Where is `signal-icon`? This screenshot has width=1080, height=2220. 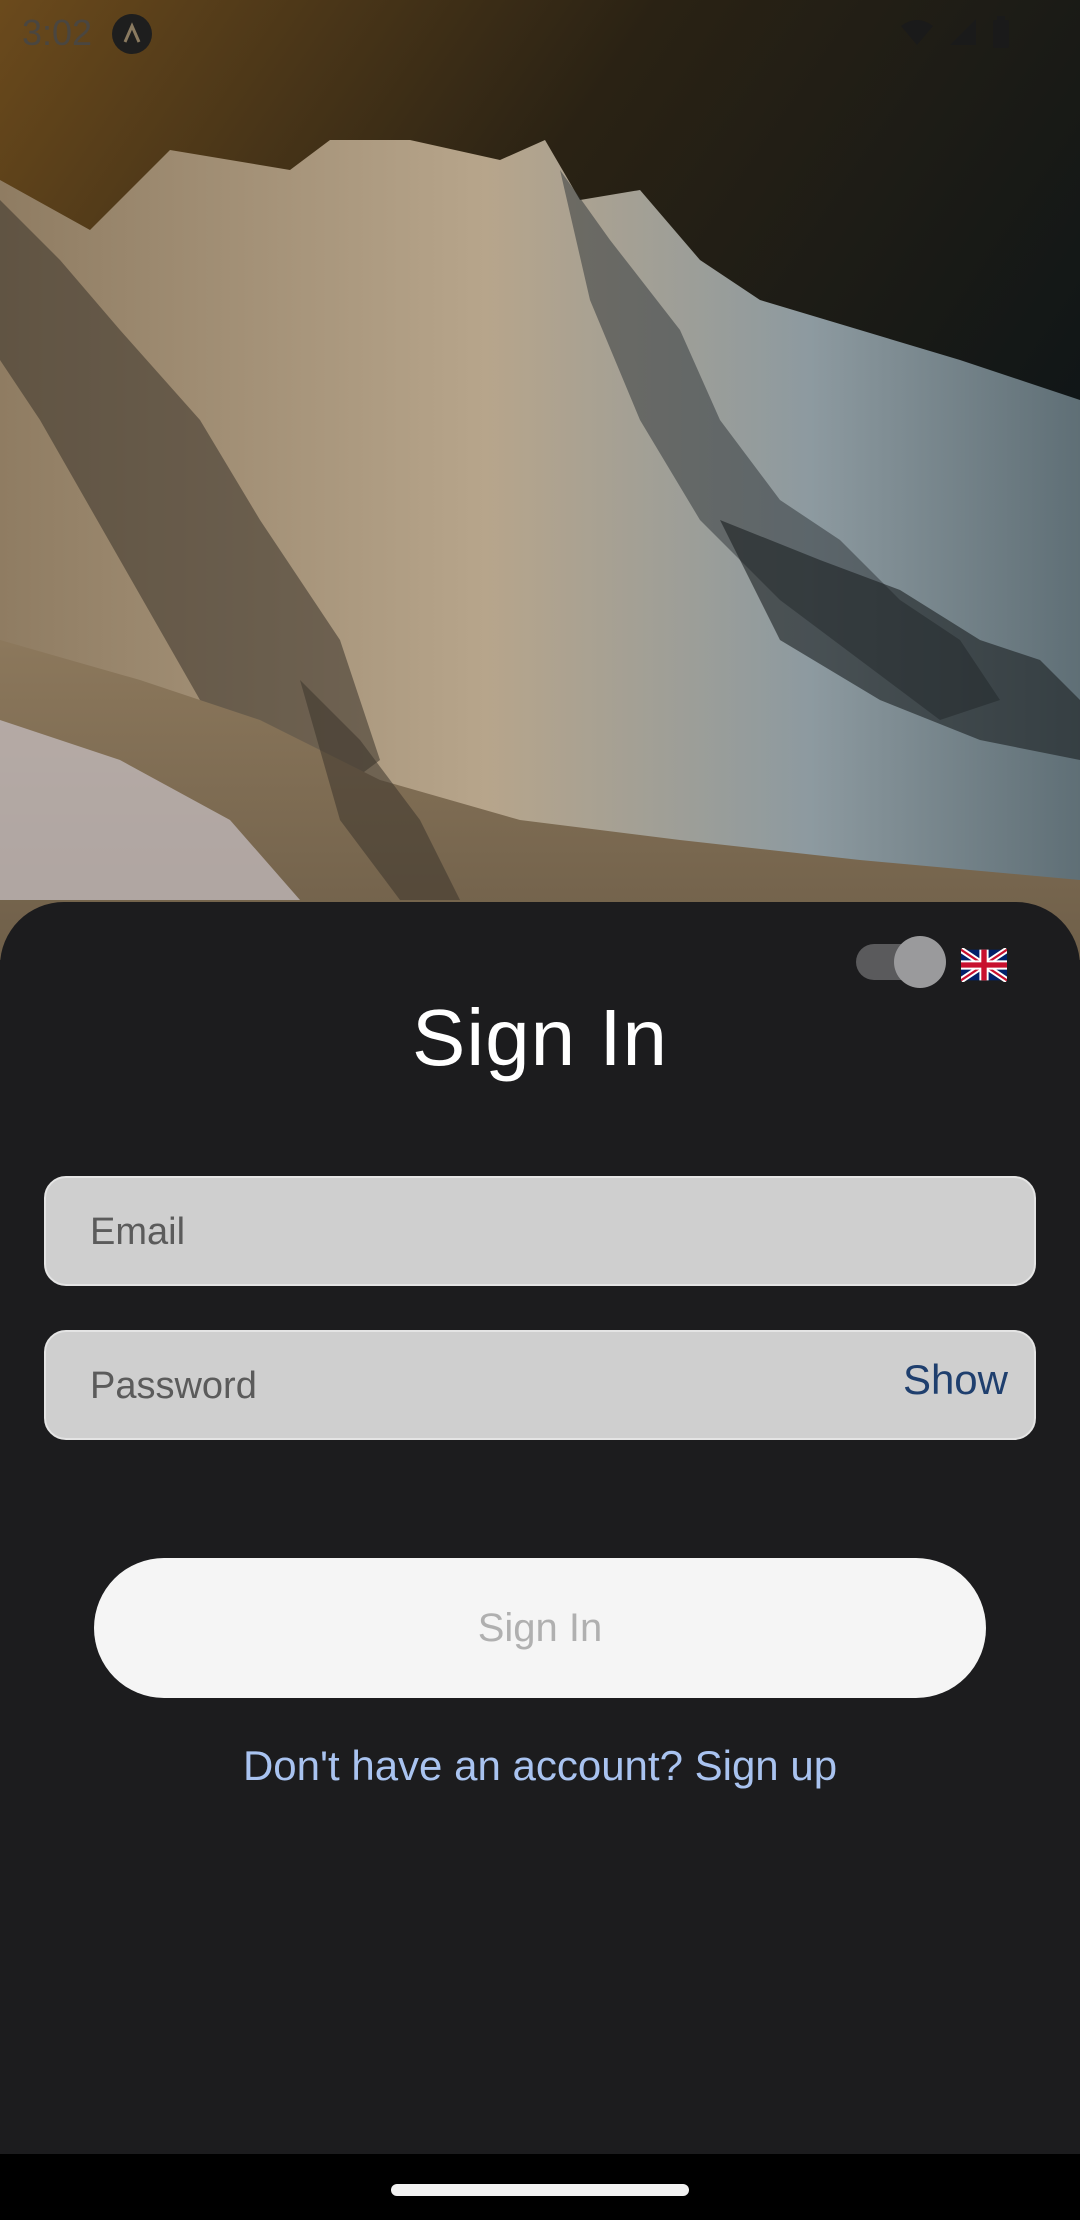 signal-icon is located at coordinates (963, 32).